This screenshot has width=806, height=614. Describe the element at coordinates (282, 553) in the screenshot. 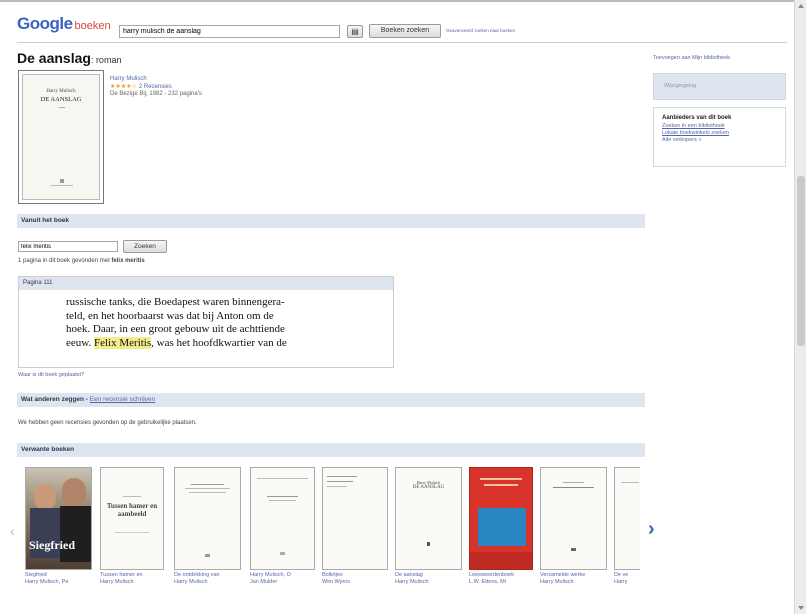

I see `cover4-mark` at that location.